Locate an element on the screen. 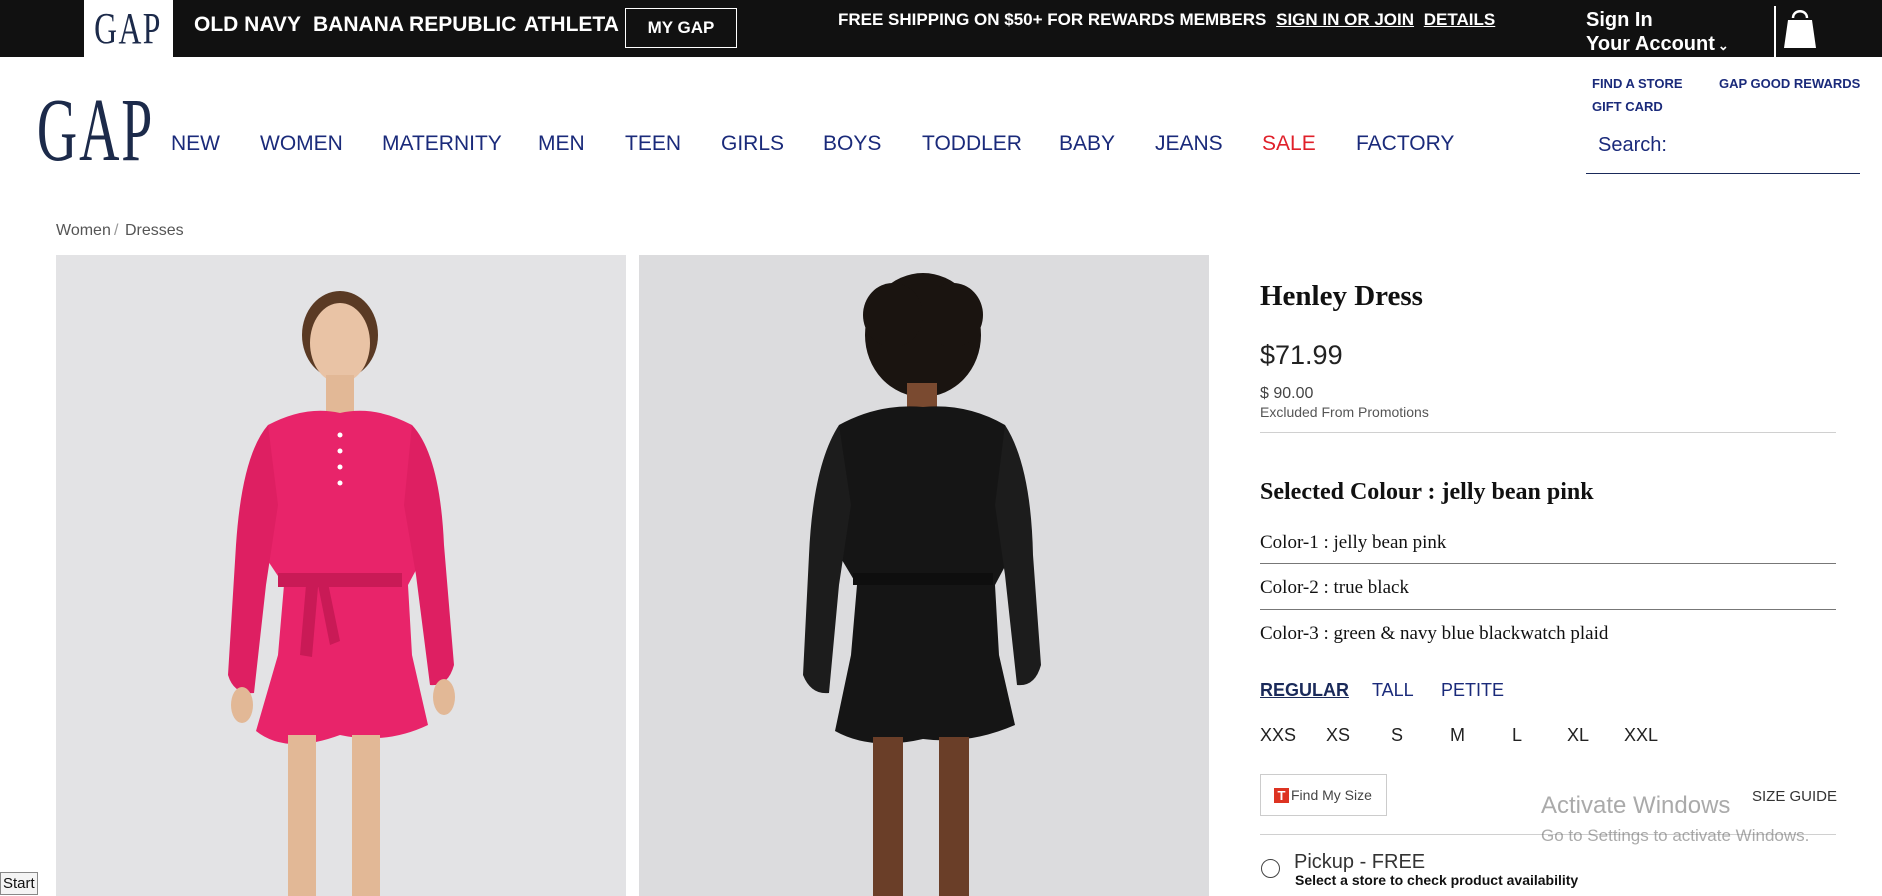  nav-girls: GIRLS is located at coordinates (752, 144).